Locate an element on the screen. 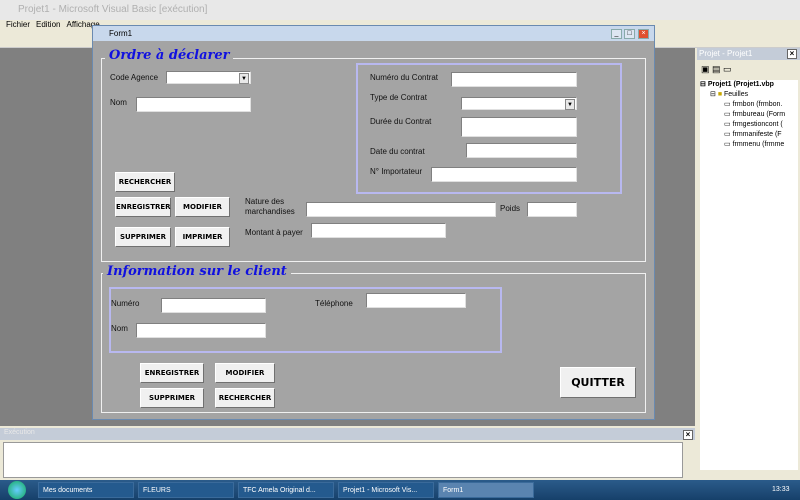 The width and height of the screenshot is (800, 500). nature-label: Nature des marchandises is located at coordinates (270, 206).